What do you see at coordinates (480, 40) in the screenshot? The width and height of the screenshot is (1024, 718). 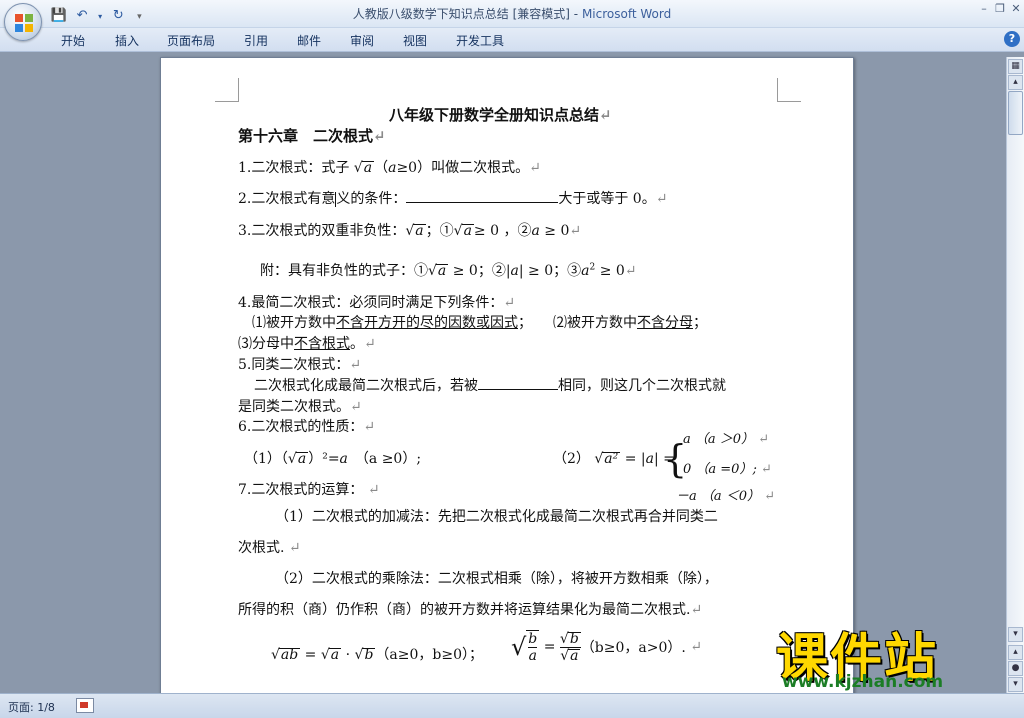 I see `tab-developer: 开发工具` at bounding box center [480, 40].